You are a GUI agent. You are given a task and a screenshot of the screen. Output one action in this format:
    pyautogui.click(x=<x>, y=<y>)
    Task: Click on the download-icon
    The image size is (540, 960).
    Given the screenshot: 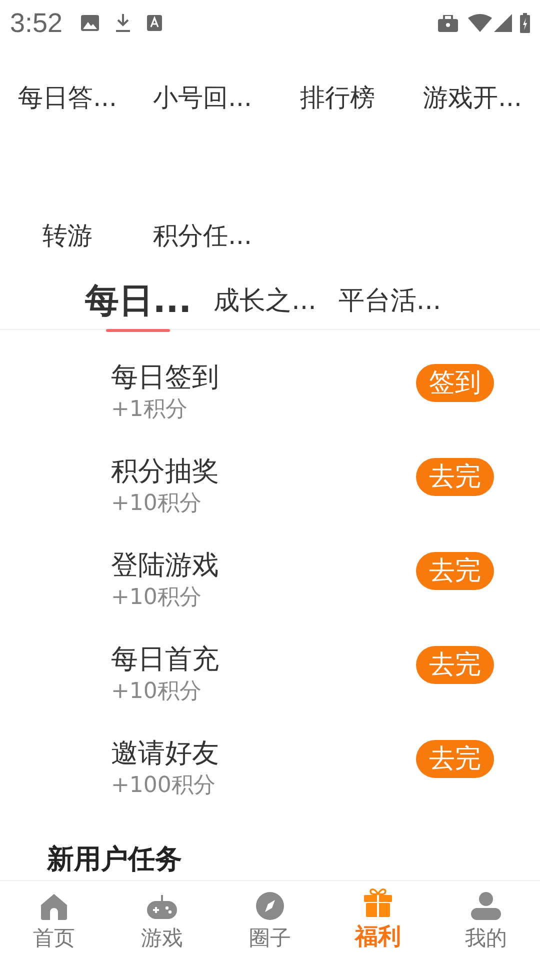 What is the action you would take?
    pyautogui.click(x=122, y=23)
    